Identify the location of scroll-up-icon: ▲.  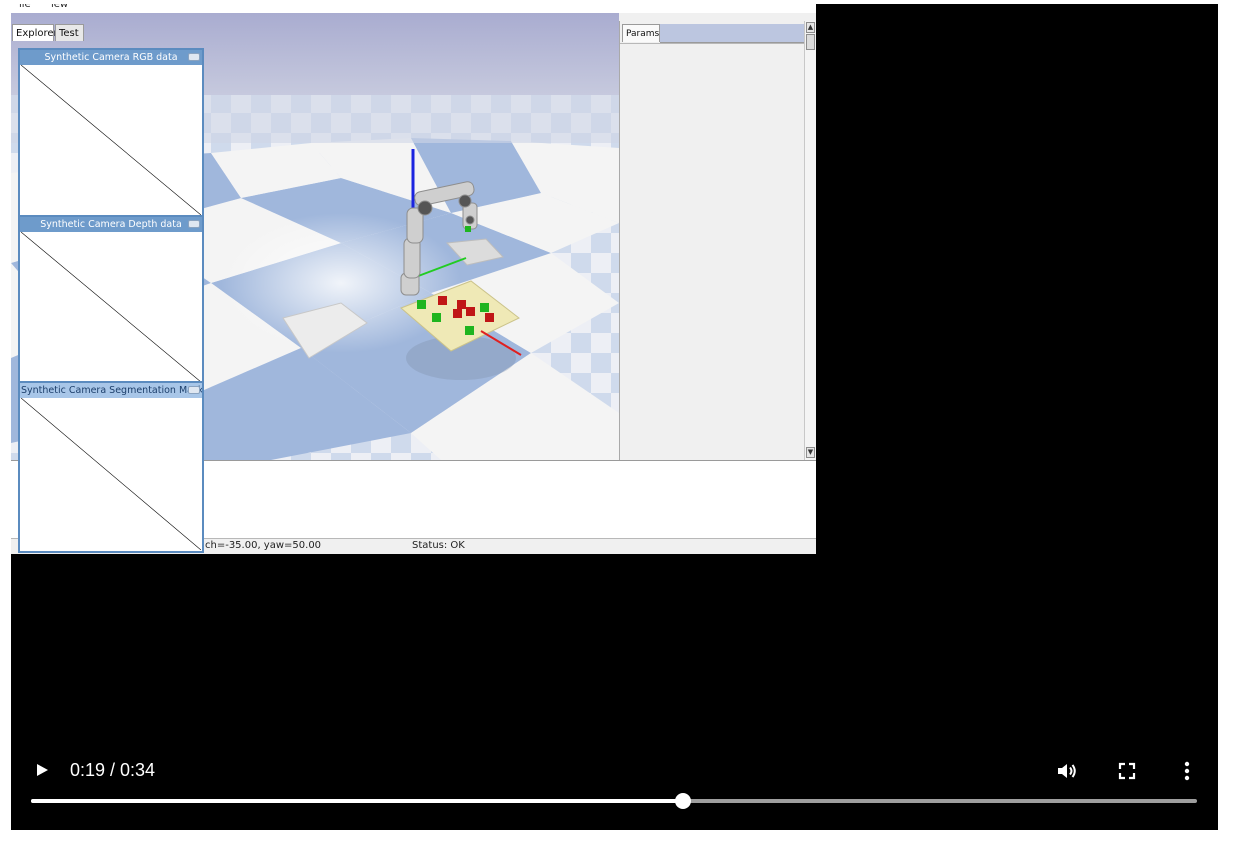
(810, 27).